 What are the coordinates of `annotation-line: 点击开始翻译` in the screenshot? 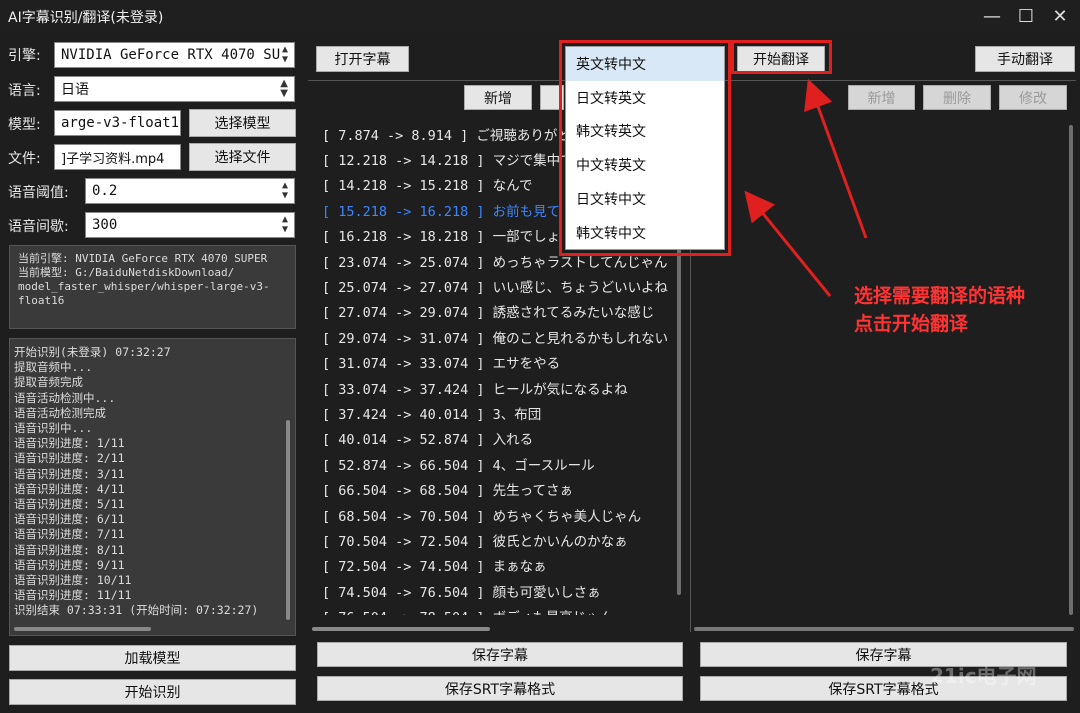 It's located at (911, 324).